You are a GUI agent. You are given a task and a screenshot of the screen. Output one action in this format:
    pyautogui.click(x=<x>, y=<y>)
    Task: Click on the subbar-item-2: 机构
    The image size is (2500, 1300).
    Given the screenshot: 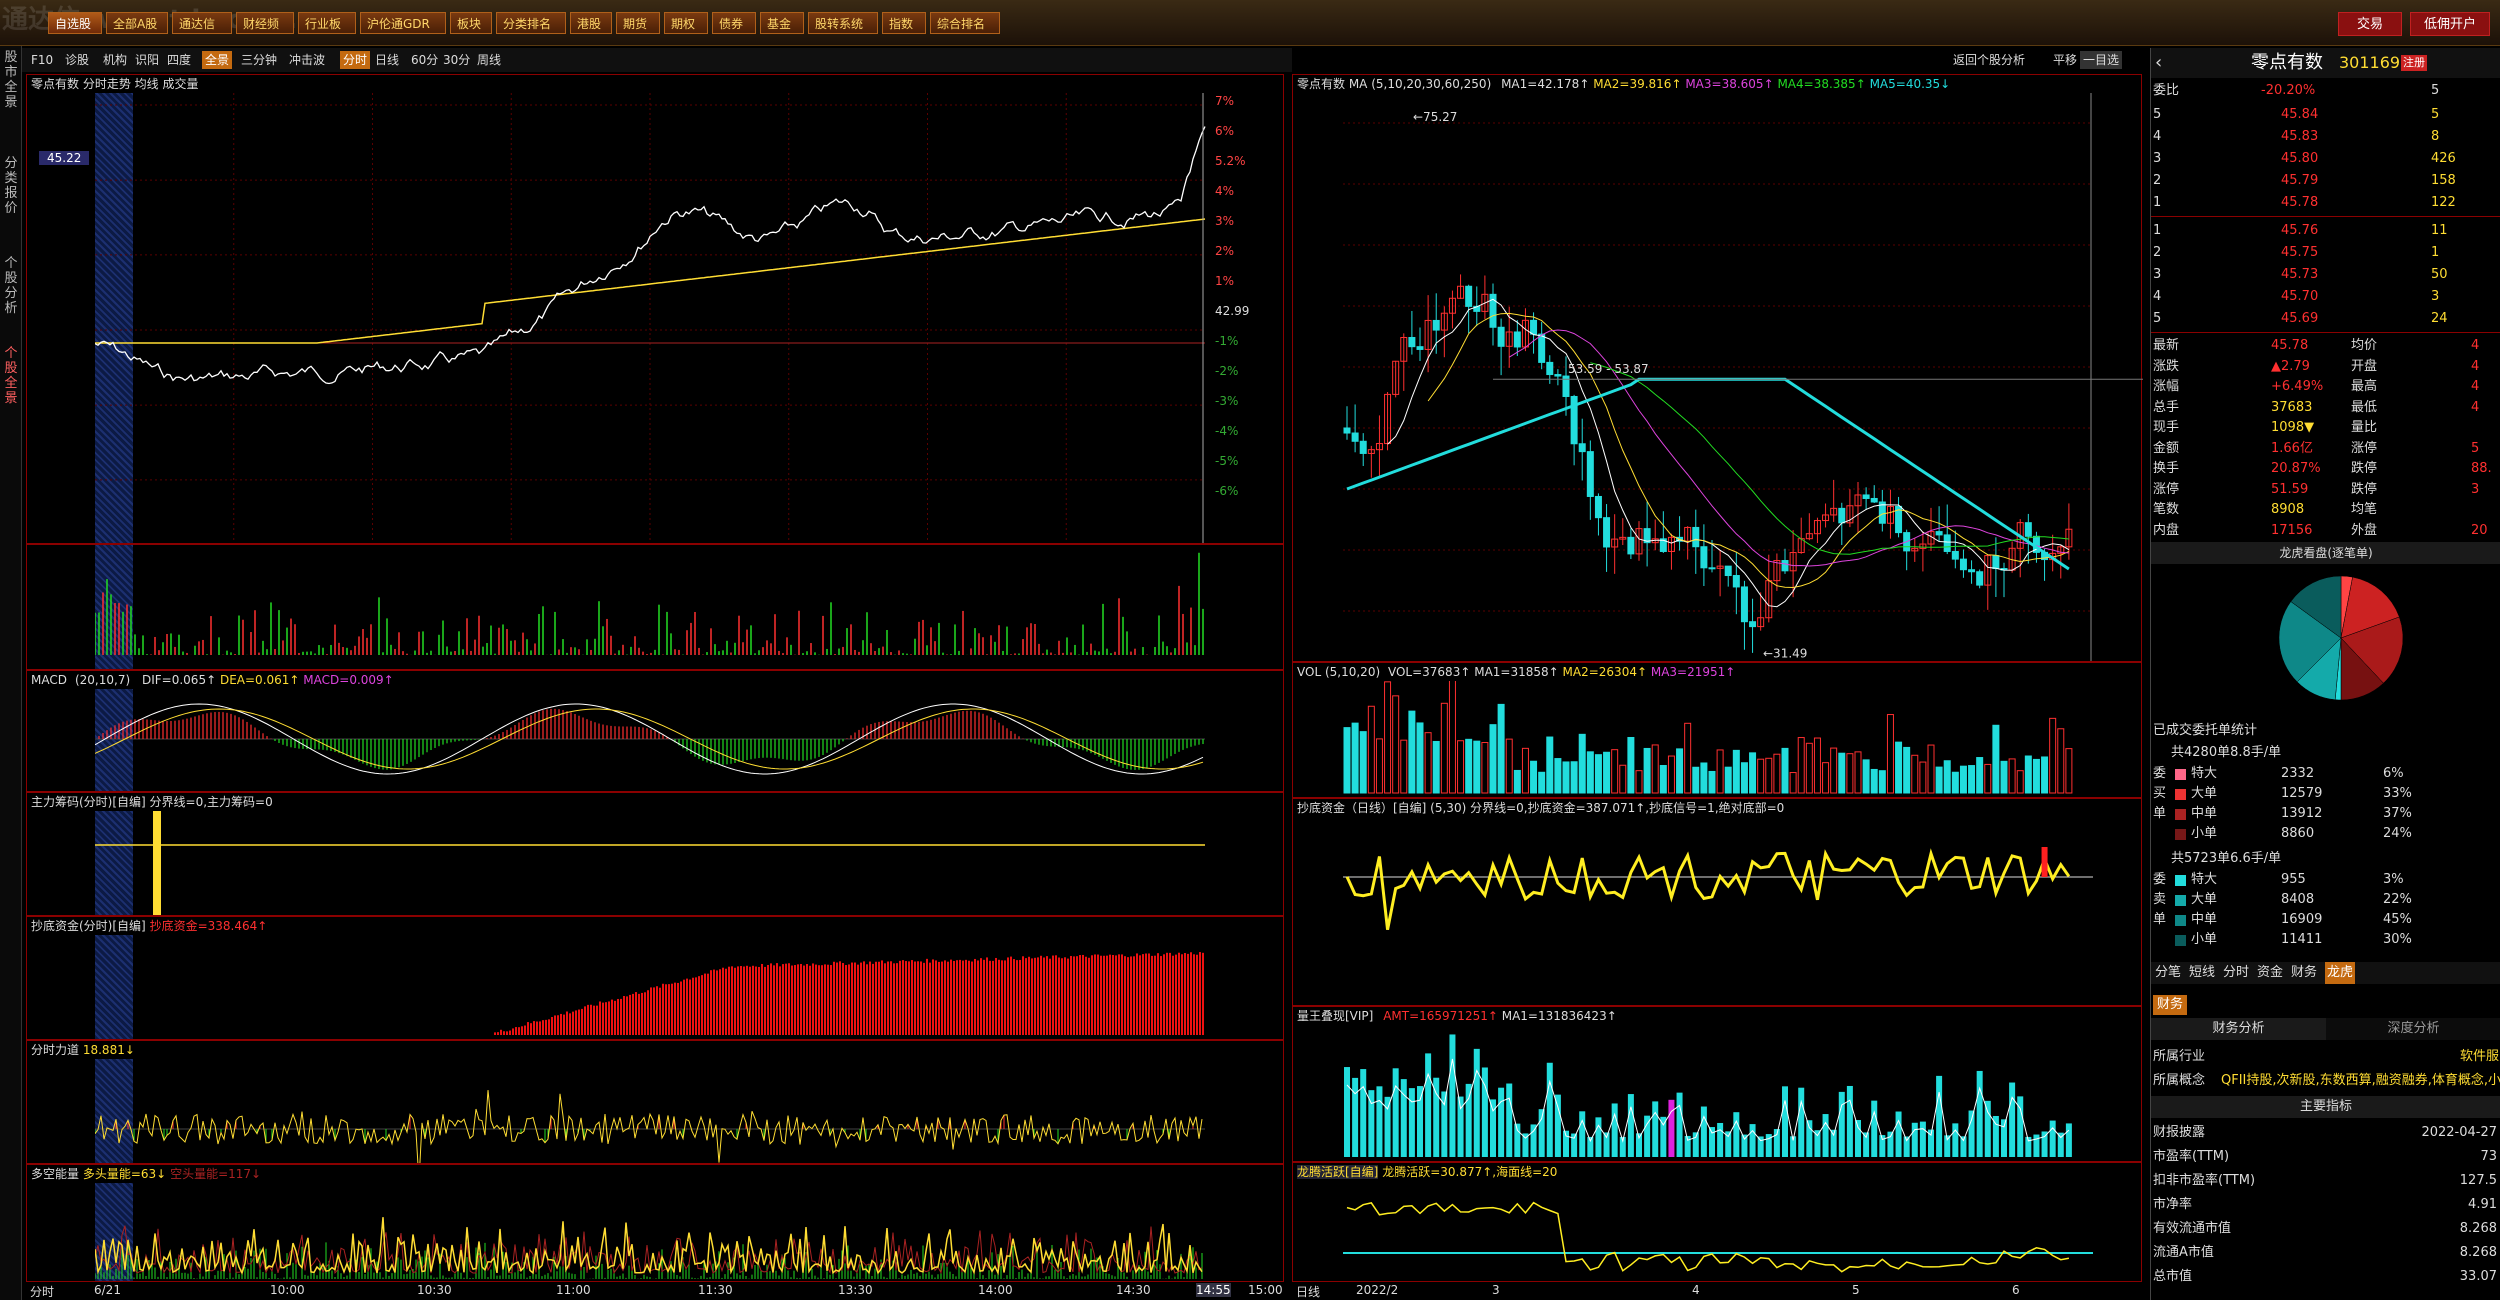 What is the action you would take?
    pyautogui.click(x=115, y=60)
    